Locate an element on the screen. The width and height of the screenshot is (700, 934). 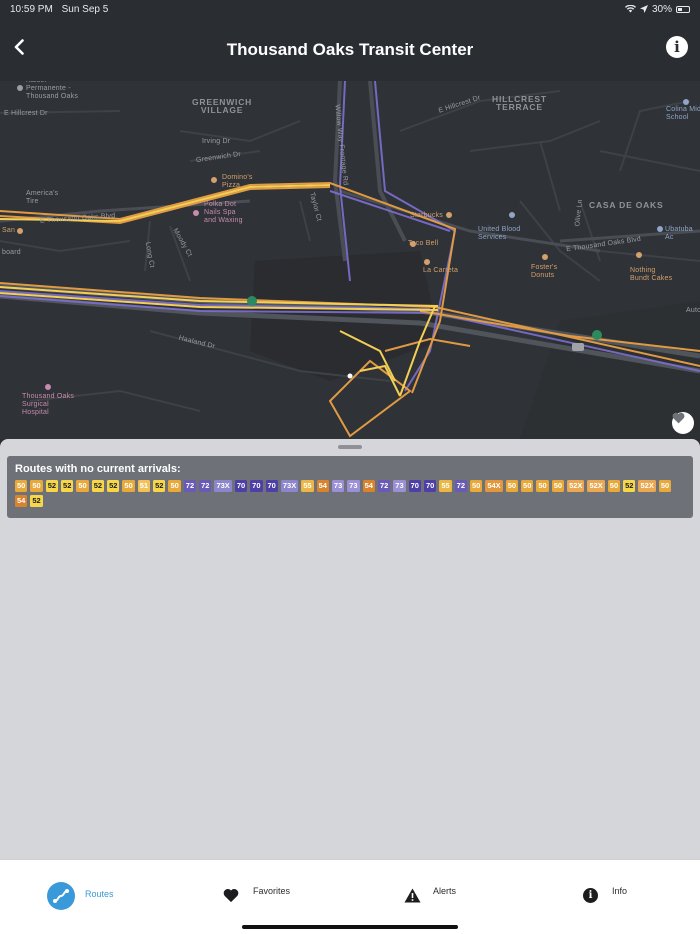
tab-favorites: Favorites is located at coordinates (257, 894).